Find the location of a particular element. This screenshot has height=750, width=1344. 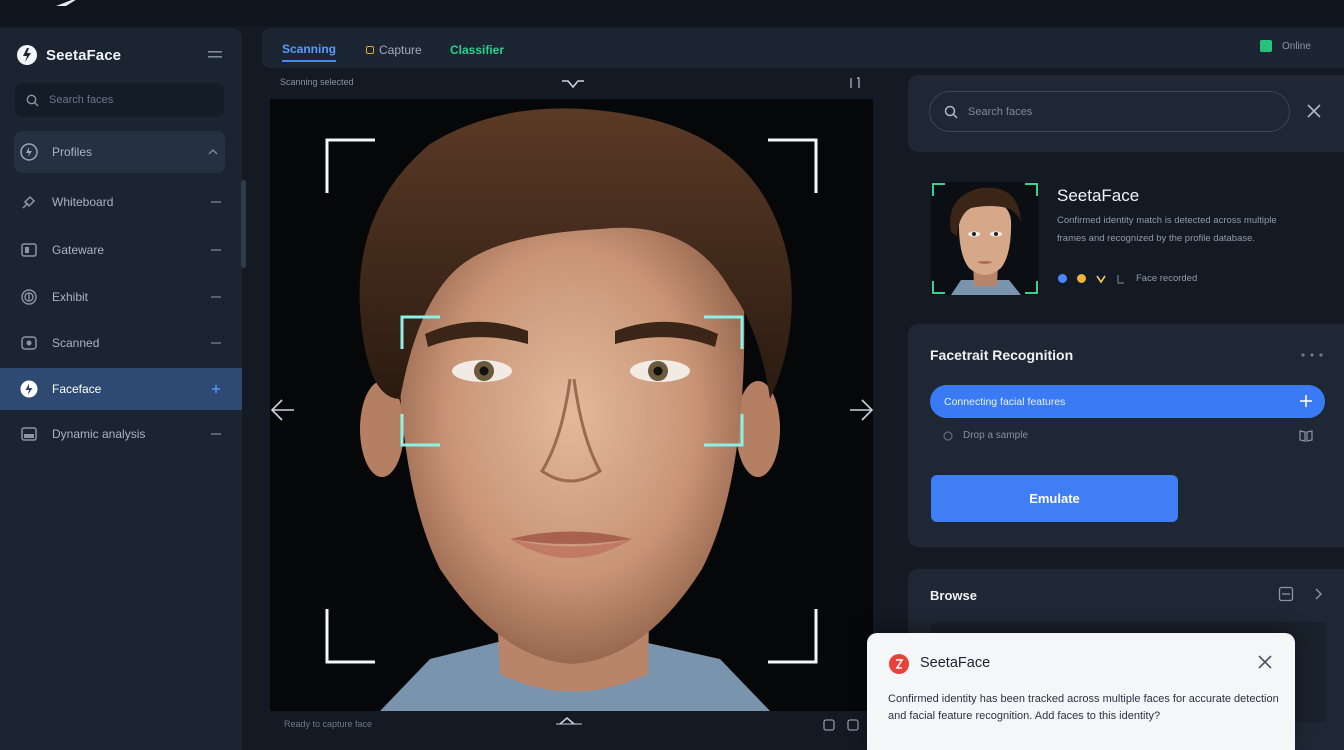

collapse-chevron-icon is located at coordinates (573, 84).